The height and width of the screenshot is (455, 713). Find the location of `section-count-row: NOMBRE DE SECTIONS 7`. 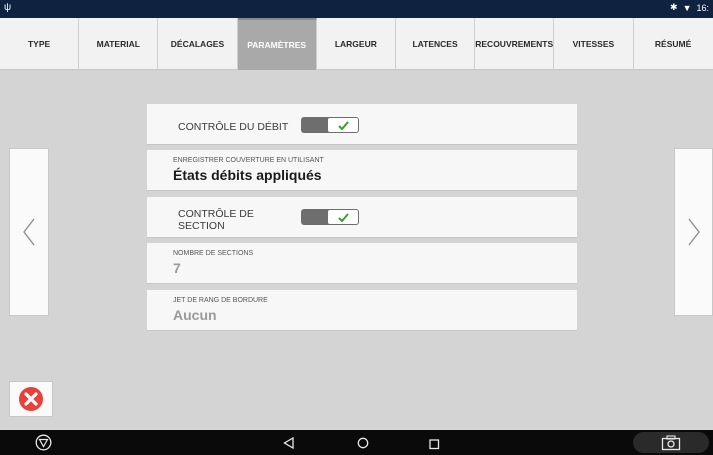

section-count-row: NOMBRE DE SECTIONS 7 is located at coordinates (362, 263).